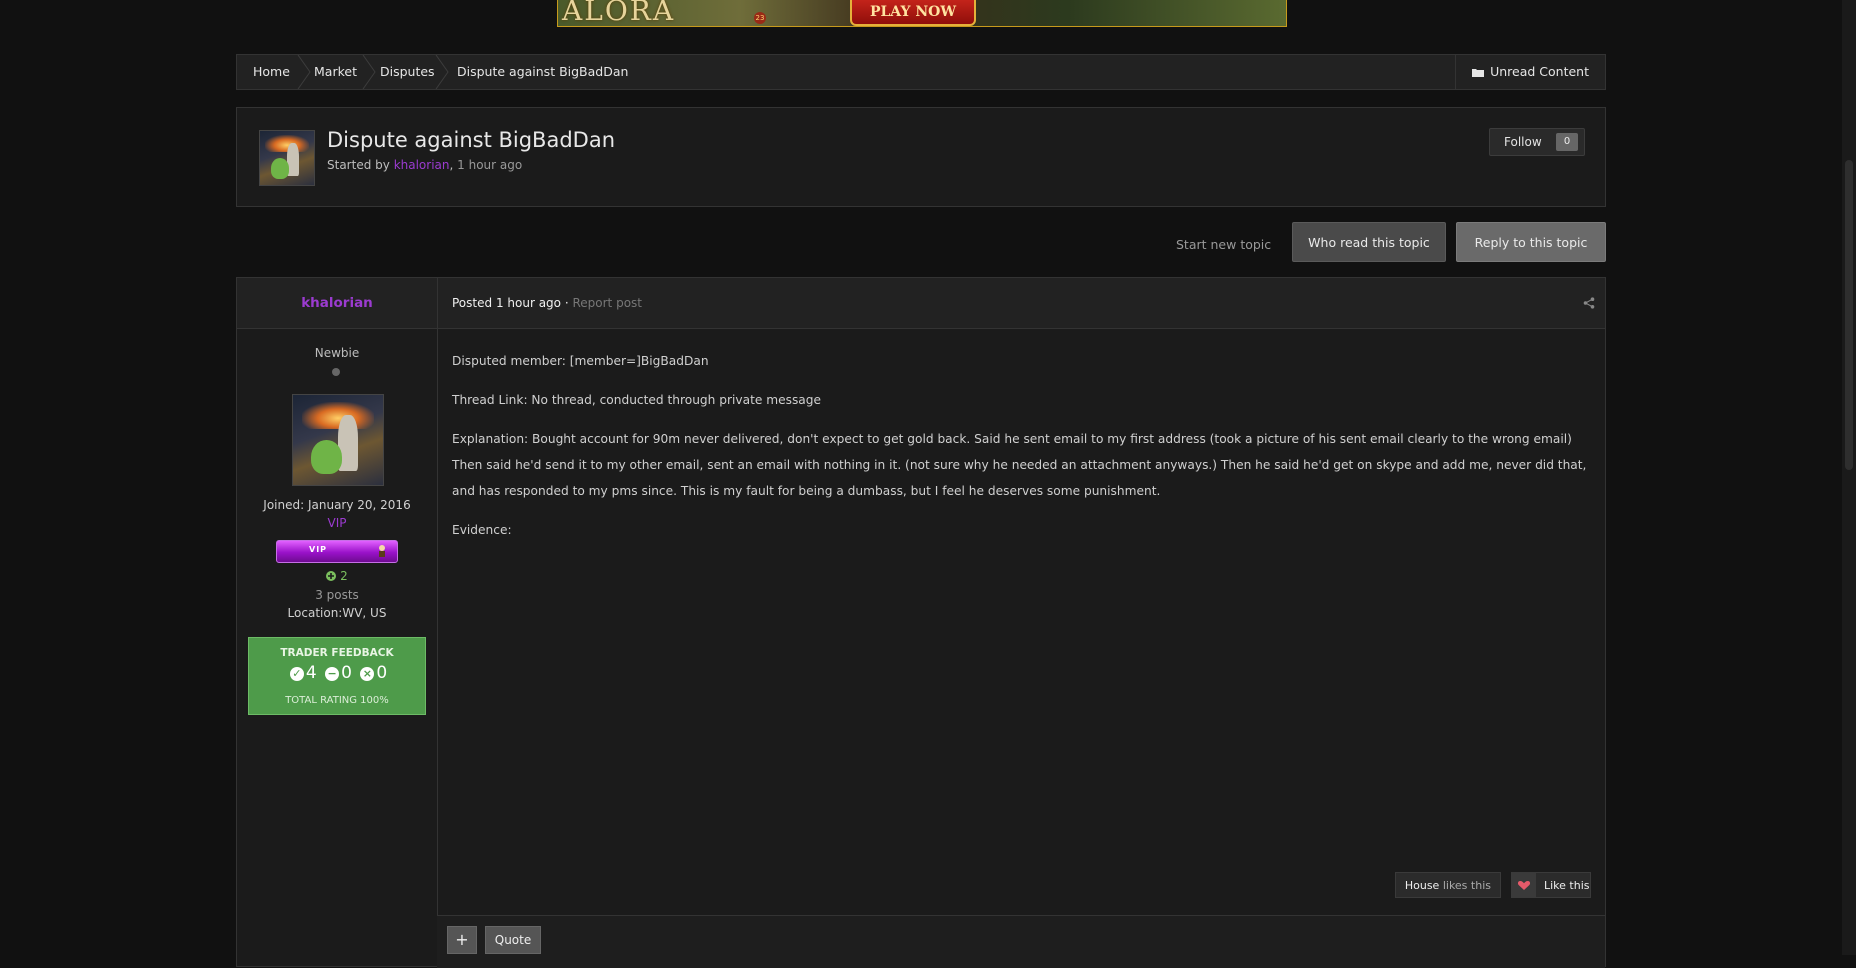 The image size is (1856, 968). What do you see at coordinates (337, 653) in the screenshot?
I see `feedback-title: TRADER FEEDBACK` at bounding box center [337, 653].